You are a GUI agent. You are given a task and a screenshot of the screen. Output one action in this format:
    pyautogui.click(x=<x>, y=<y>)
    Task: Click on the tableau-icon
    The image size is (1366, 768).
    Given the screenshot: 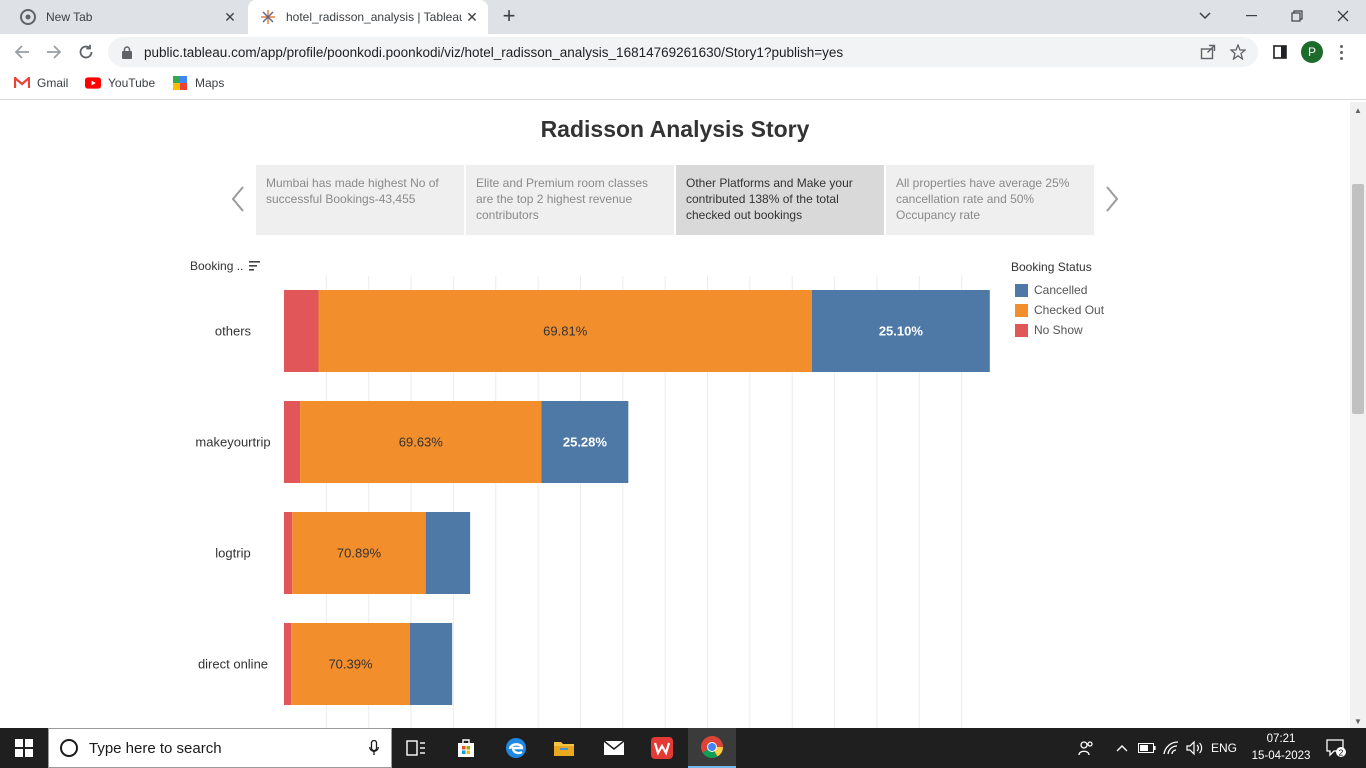 What is the action you would take?
    pyautogui.click(x=268, y=17)
    